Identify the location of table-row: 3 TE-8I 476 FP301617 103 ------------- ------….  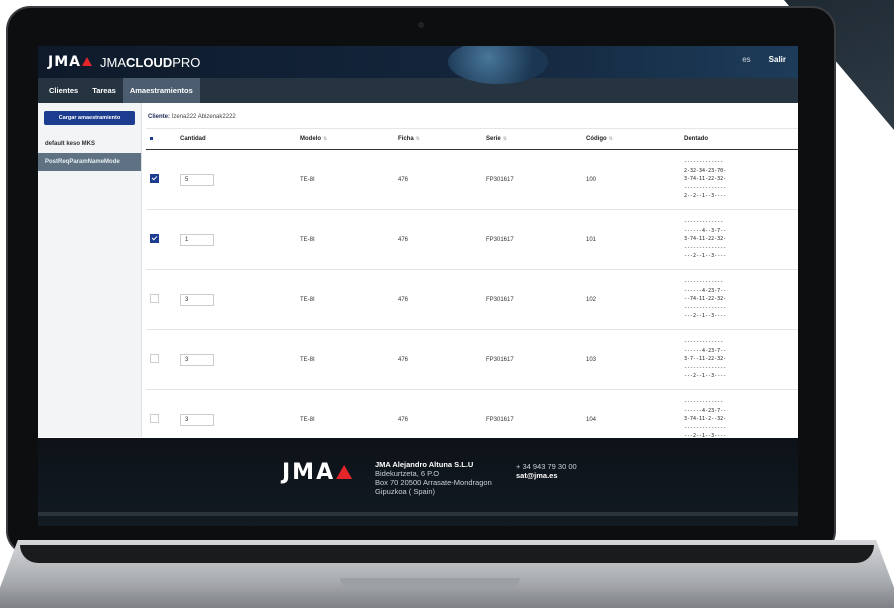
(472, 359).